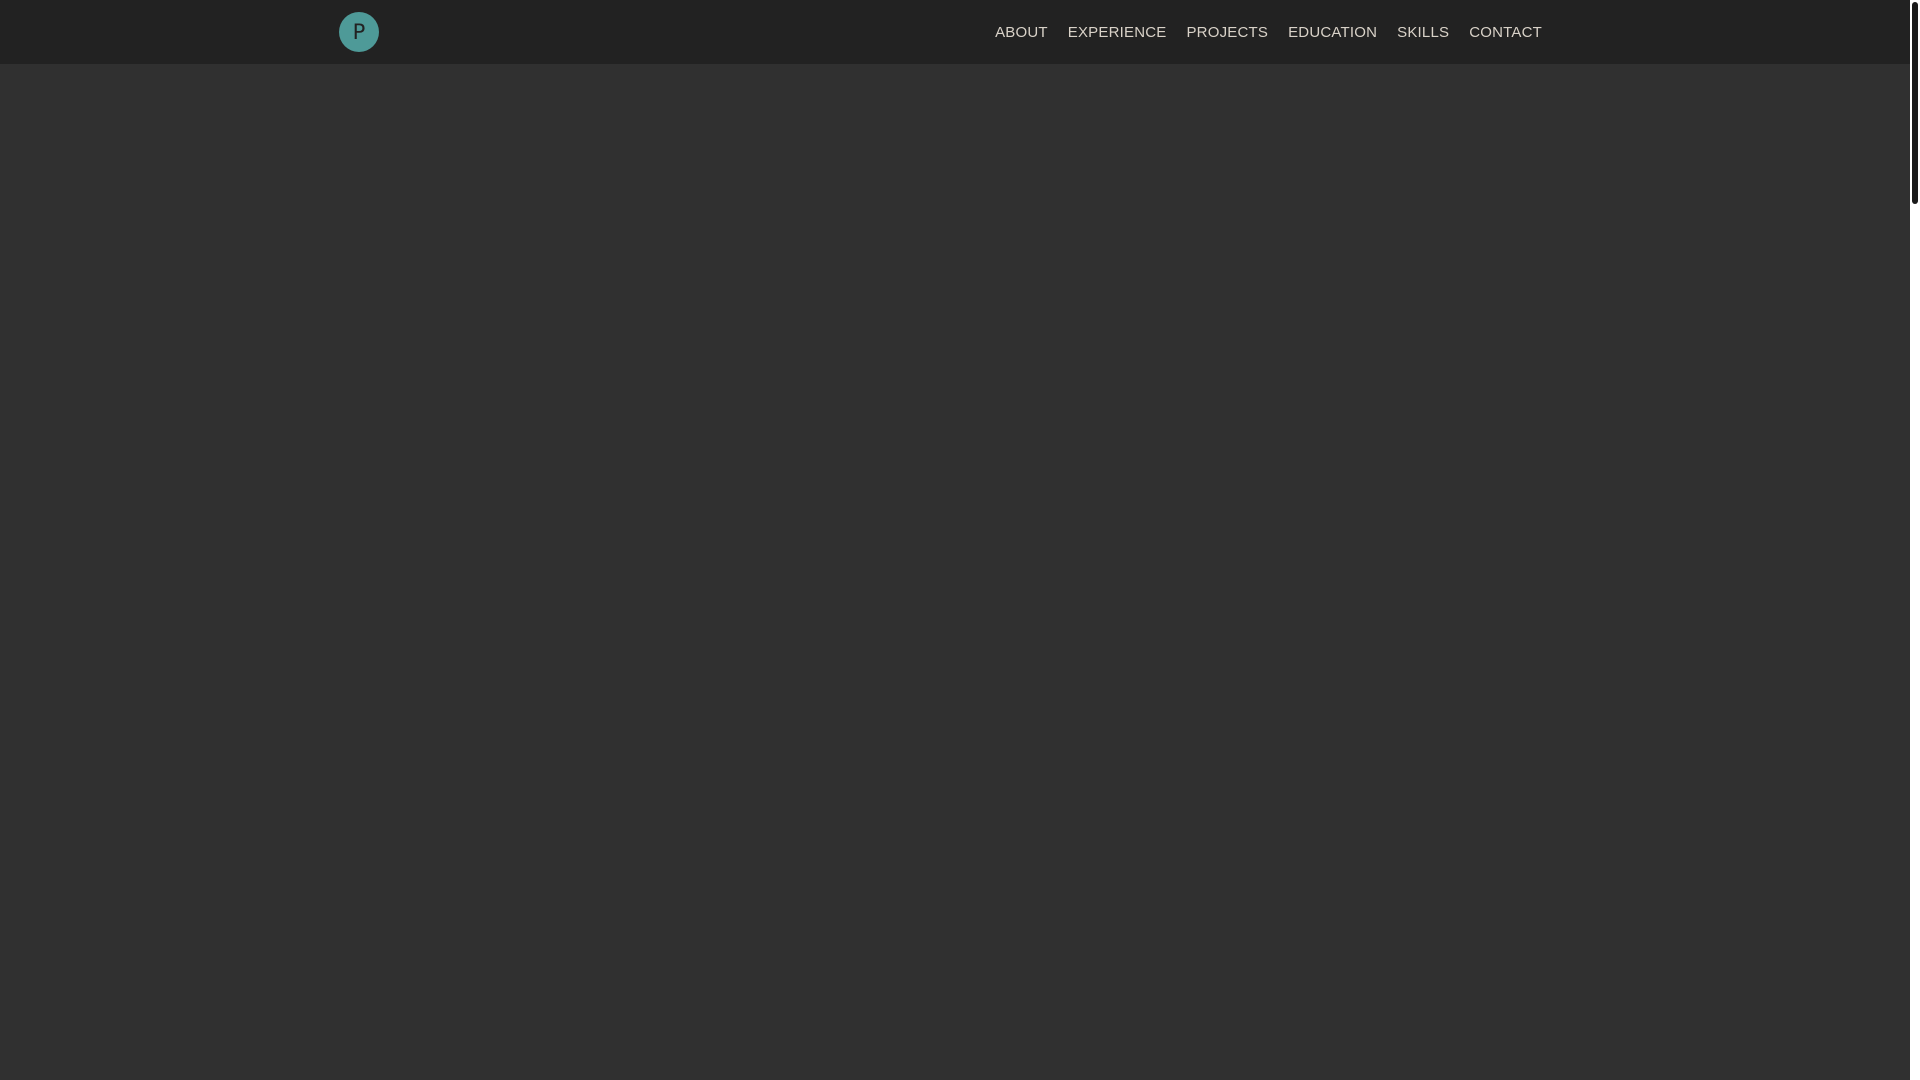  Describe the element at coordinates (1332, 32) in the screenshot. I see `nav-link-education: EDUCATION` at that location.